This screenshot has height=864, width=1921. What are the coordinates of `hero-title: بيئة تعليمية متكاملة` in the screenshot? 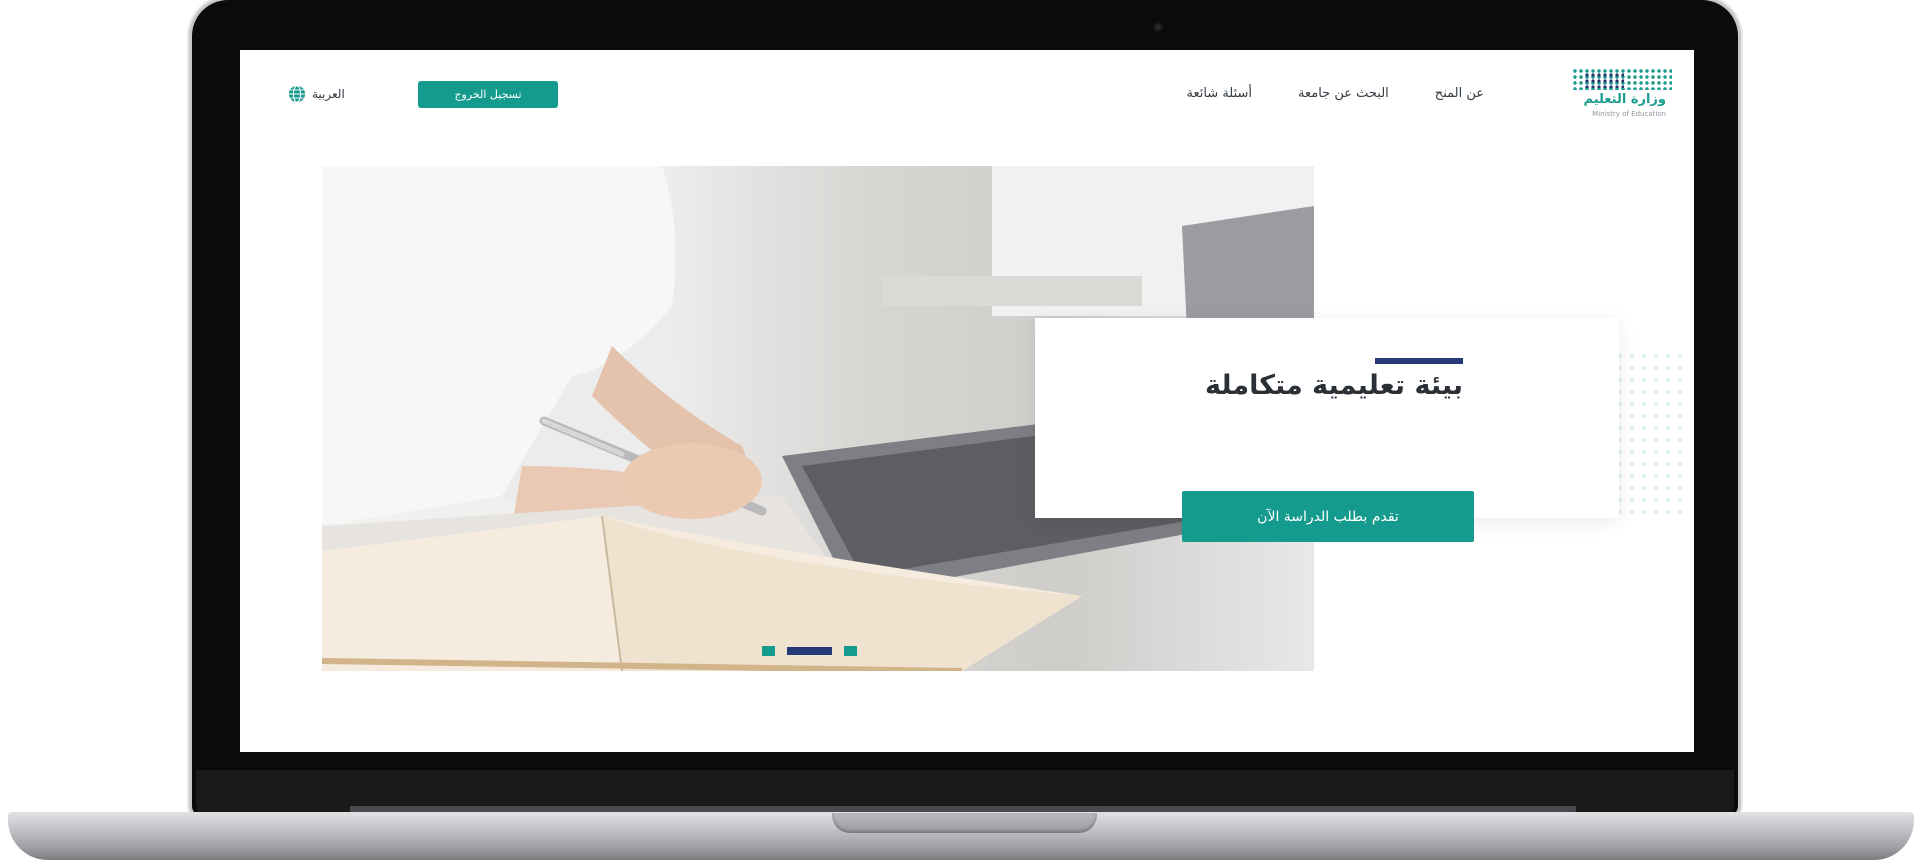 It's located at (1334, 385).